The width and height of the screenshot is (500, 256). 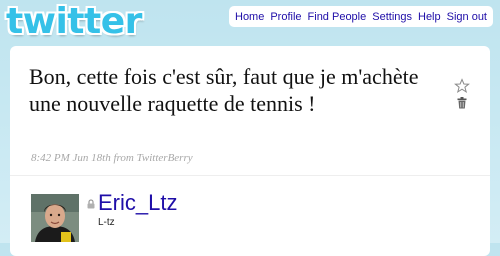 What do you see at coordinates (462, 86) in the screenshot?
I see `star-icon` at bounding box center [462, 86].